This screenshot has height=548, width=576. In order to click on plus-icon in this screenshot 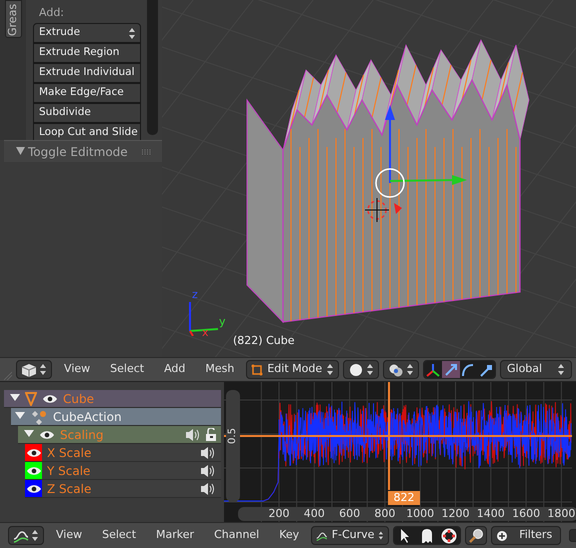, I will do `click(502, 535)`.